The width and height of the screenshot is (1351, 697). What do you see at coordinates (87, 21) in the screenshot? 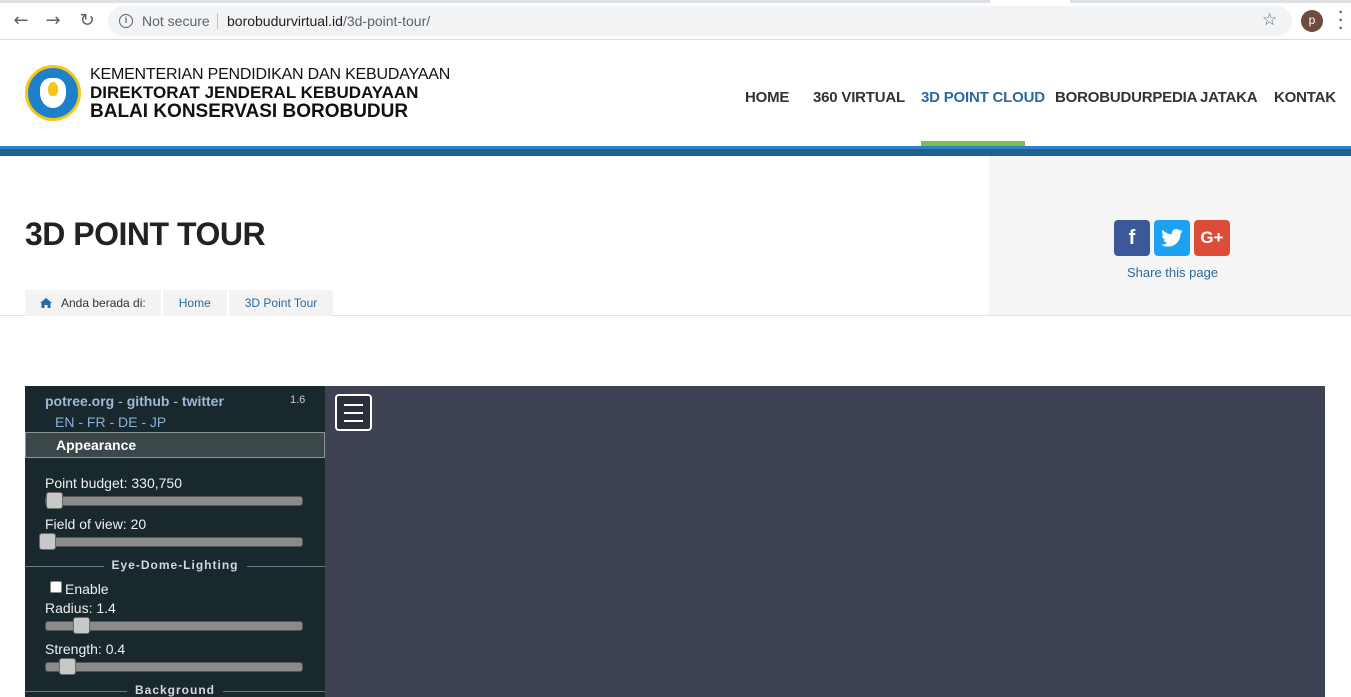
I see `reload-icon: ↻` at bounding box center [87, 21].